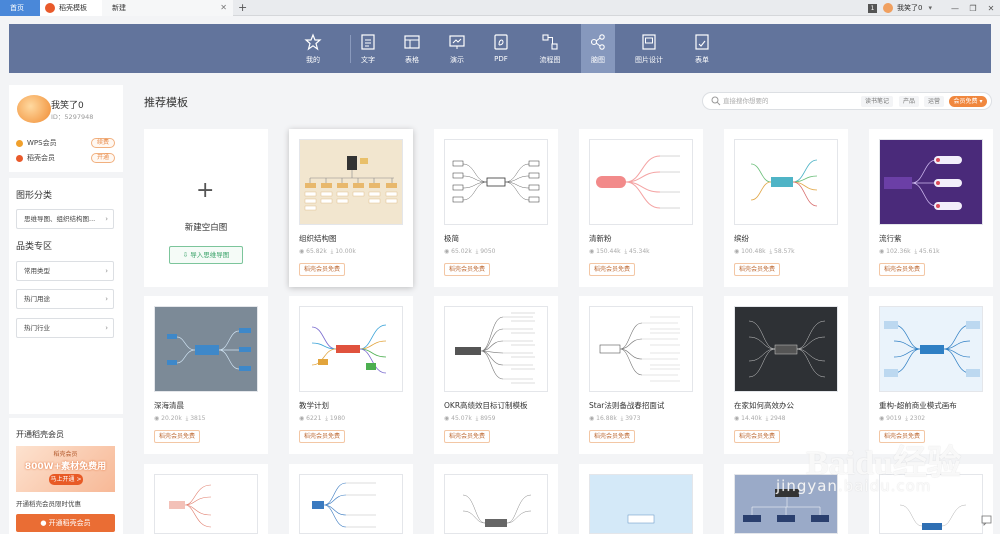  I want to click on tool-form: 表单, so click(702, 48).